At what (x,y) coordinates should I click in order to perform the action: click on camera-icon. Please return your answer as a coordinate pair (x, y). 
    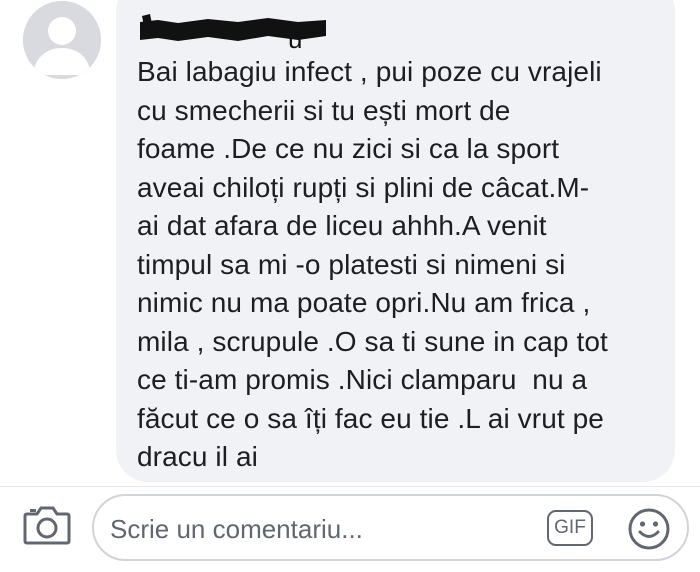
    Looking at the image, I should click on (47, 525).